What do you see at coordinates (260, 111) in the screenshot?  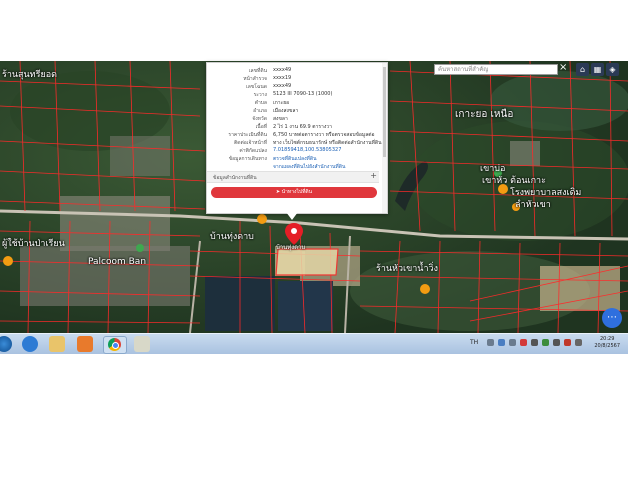 I see `popup-row-label: อำเภอ` at bounding box center [260, 111].